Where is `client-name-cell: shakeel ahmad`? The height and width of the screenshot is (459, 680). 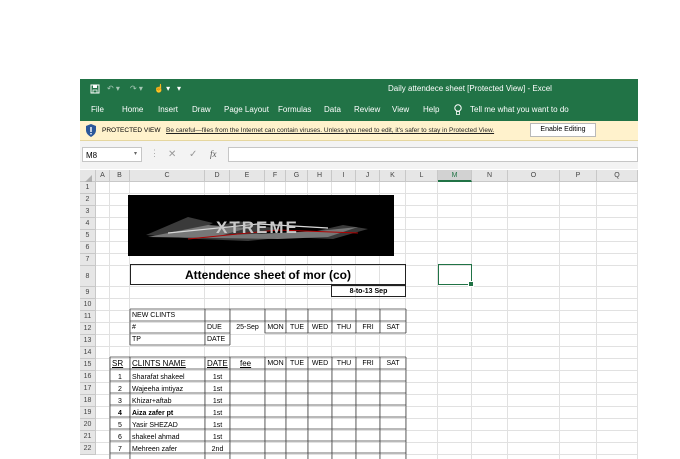 client-name-cell: shakeel ahmad is located at coordinates (156, 437).